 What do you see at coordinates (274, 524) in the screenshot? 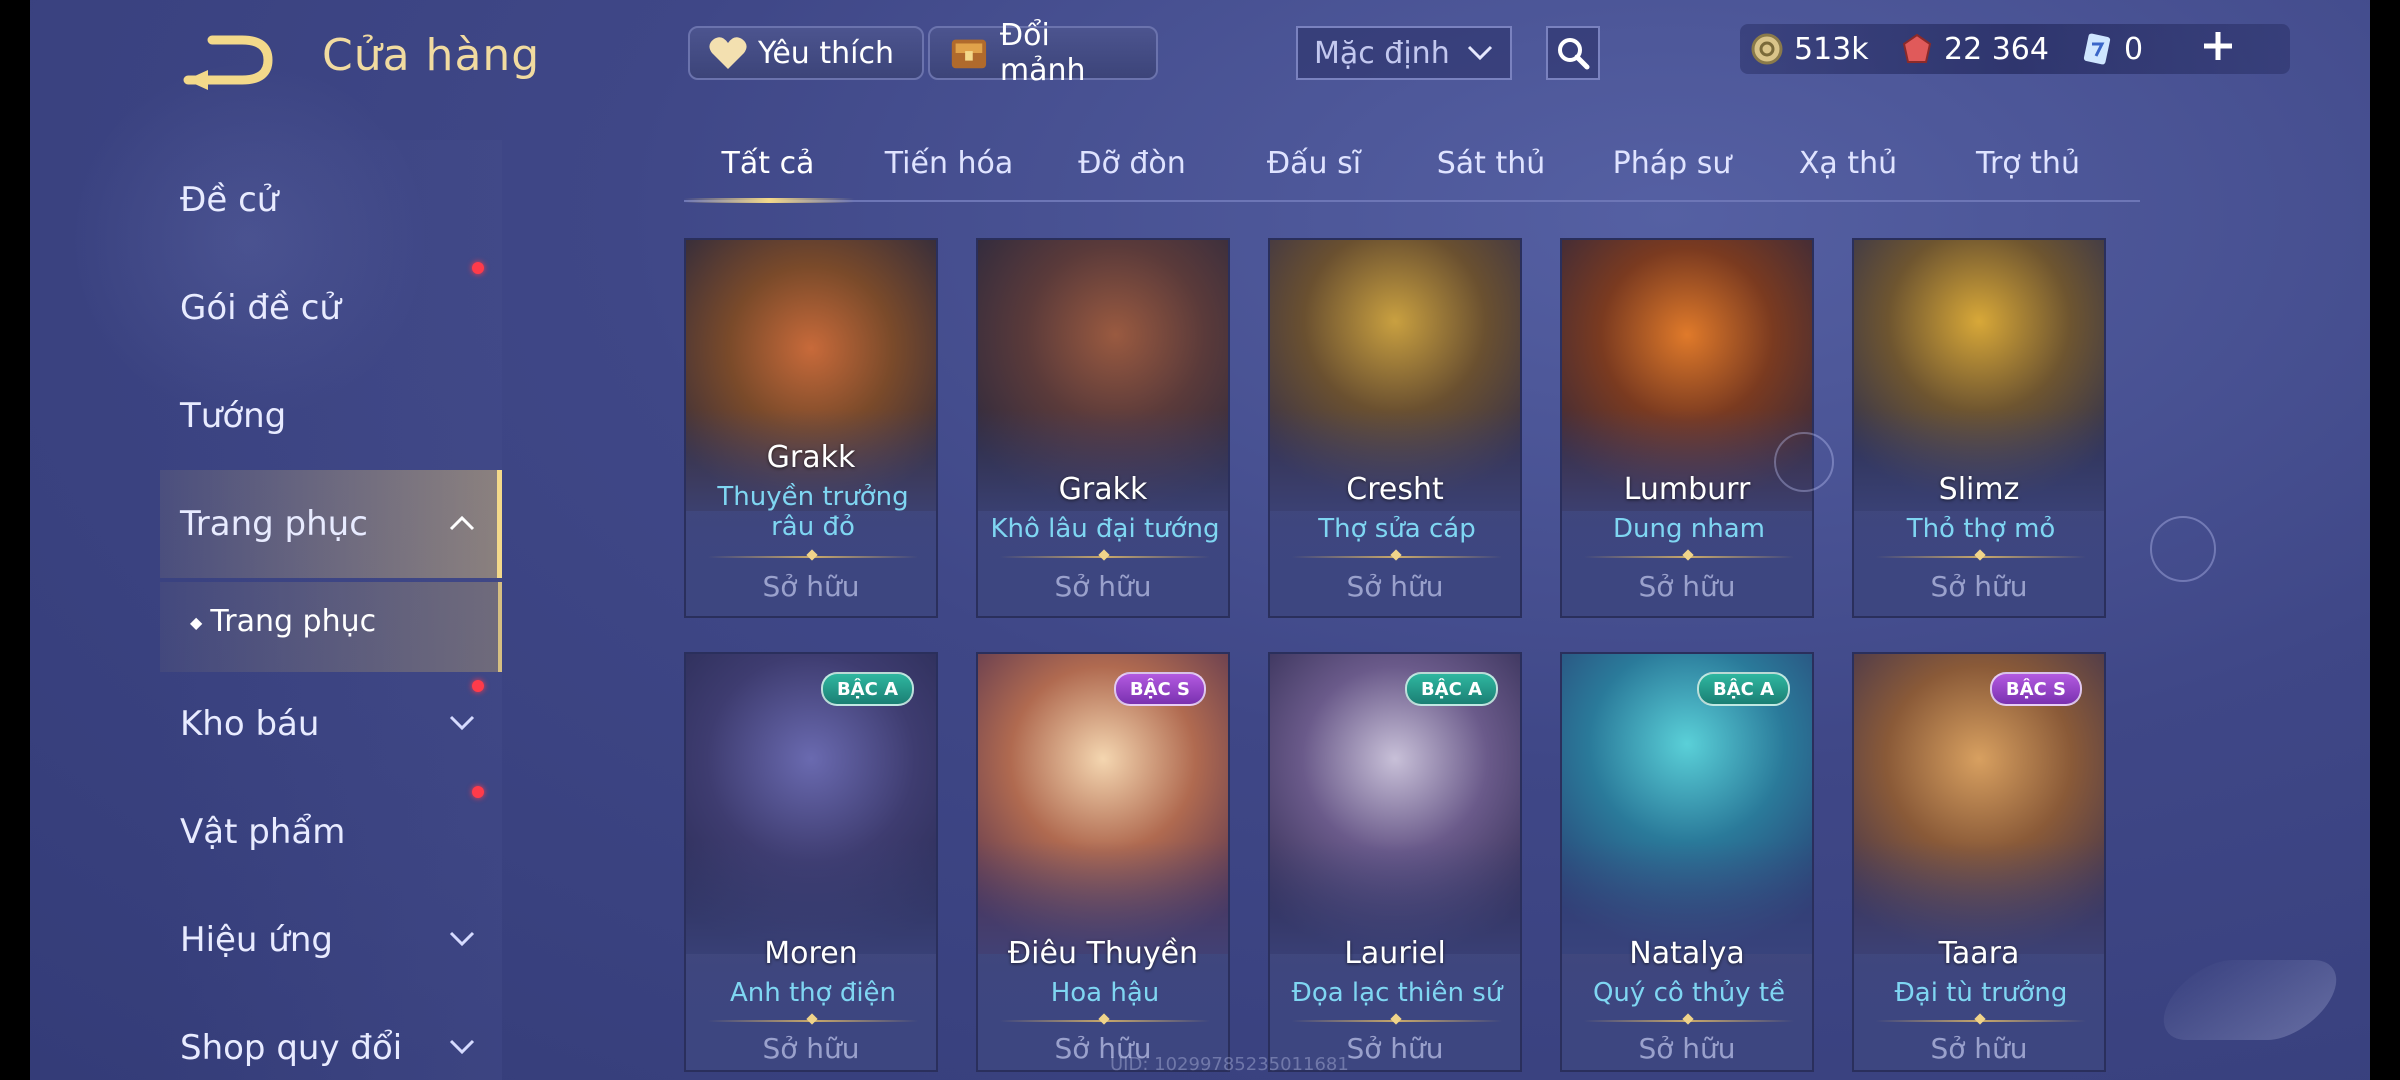
I see `sidebar-item-label: Trang phục` at bounding box center [274, 524].